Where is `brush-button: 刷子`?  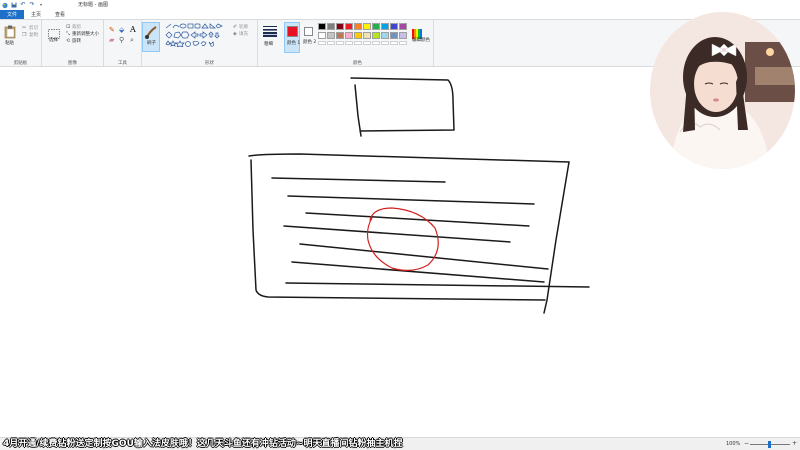 brush-button: 刷子 is located at coordinates (151, 37).